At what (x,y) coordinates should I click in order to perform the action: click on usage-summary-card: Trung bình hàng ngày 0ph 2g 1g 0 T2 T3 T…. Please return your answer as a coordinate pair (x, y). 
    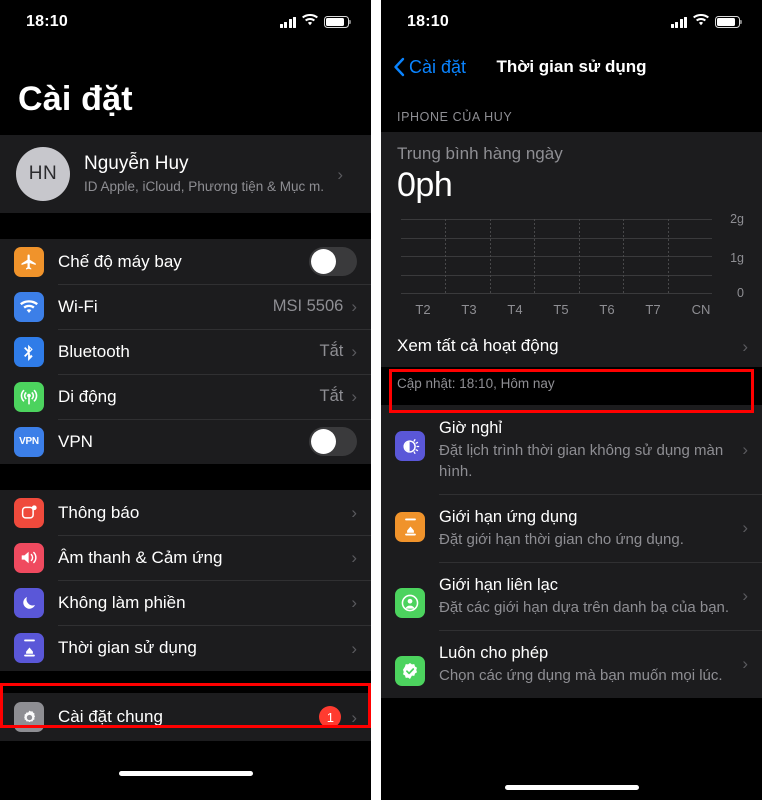
    Looking at the image, I should click on (571, 249).